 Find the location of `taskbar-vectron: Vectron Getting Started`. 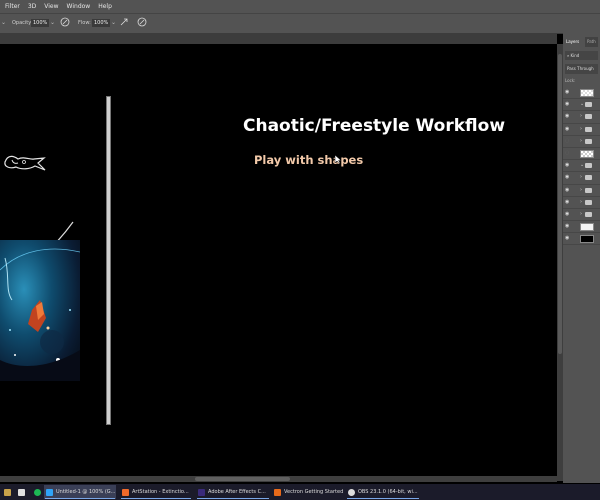

taskbar-vectron: Vectron Getting Started is located at coordinates (308, 492).